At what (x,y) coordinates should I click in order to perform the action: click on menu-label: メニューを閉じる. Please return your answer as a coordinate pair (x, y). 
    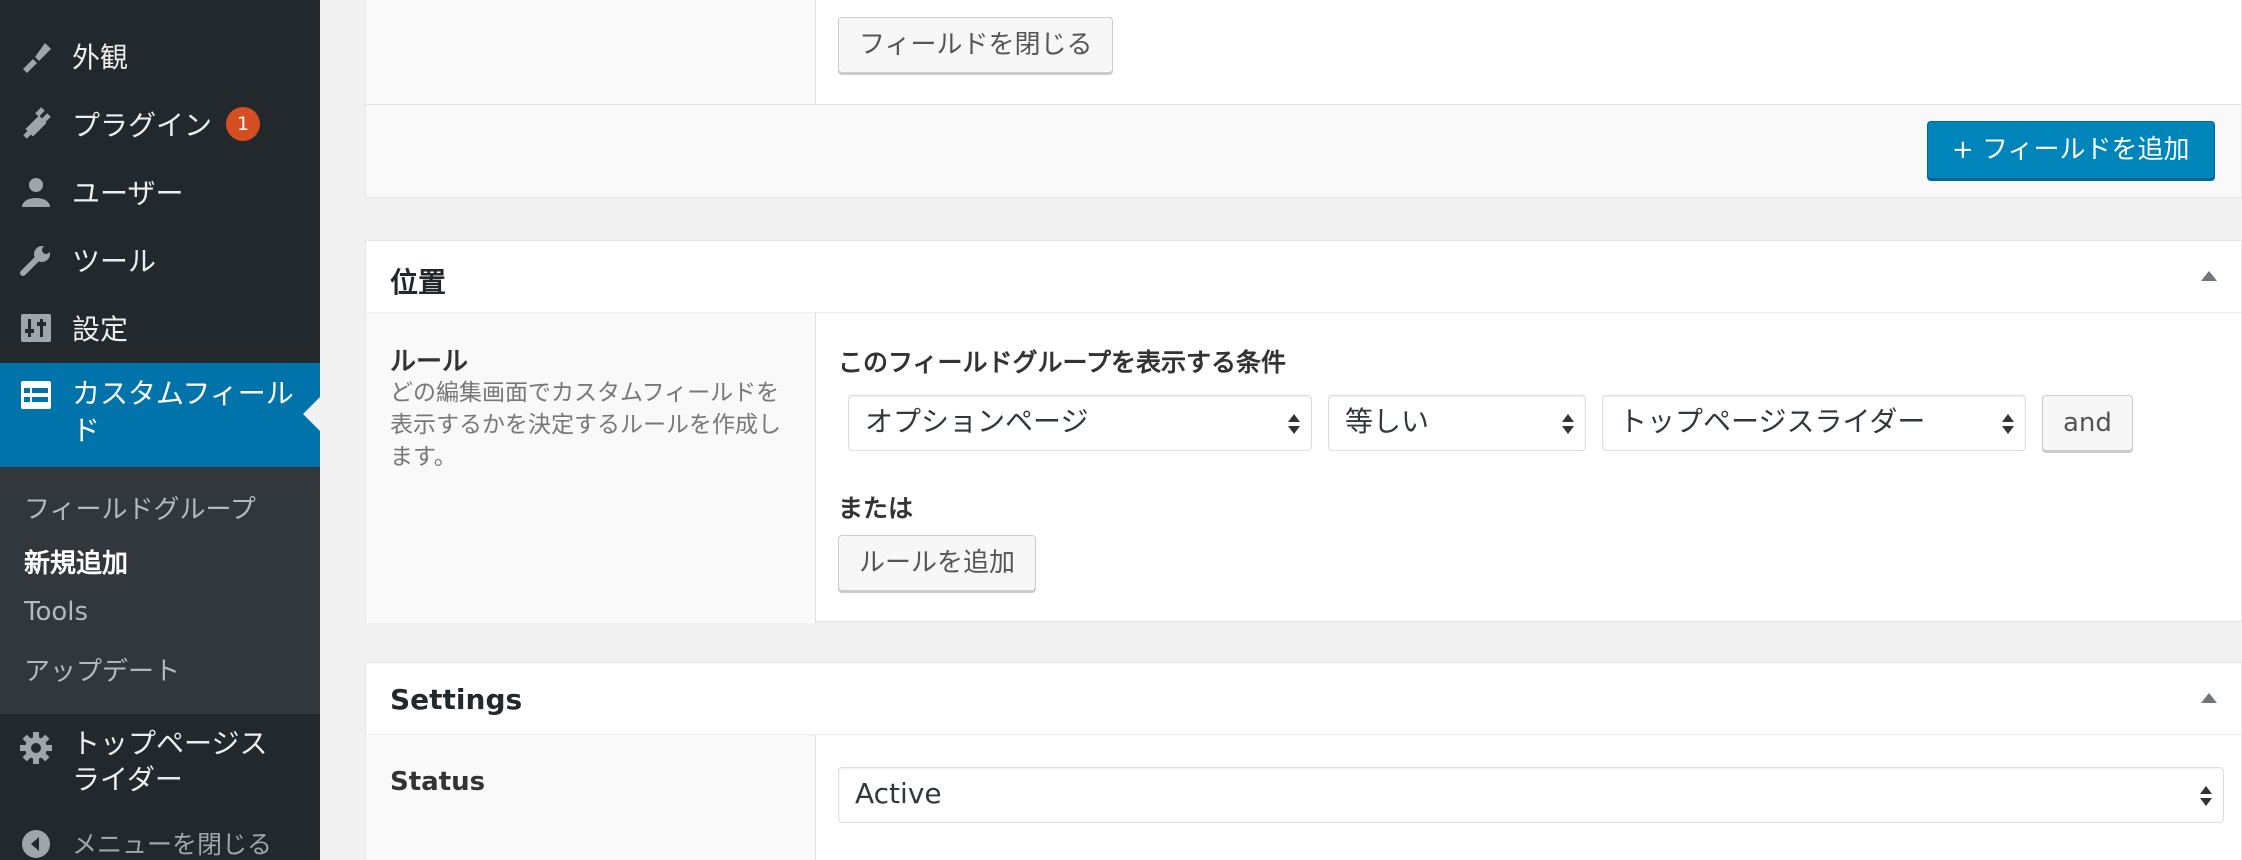
    Looking at the image, I should click on (172, 844).